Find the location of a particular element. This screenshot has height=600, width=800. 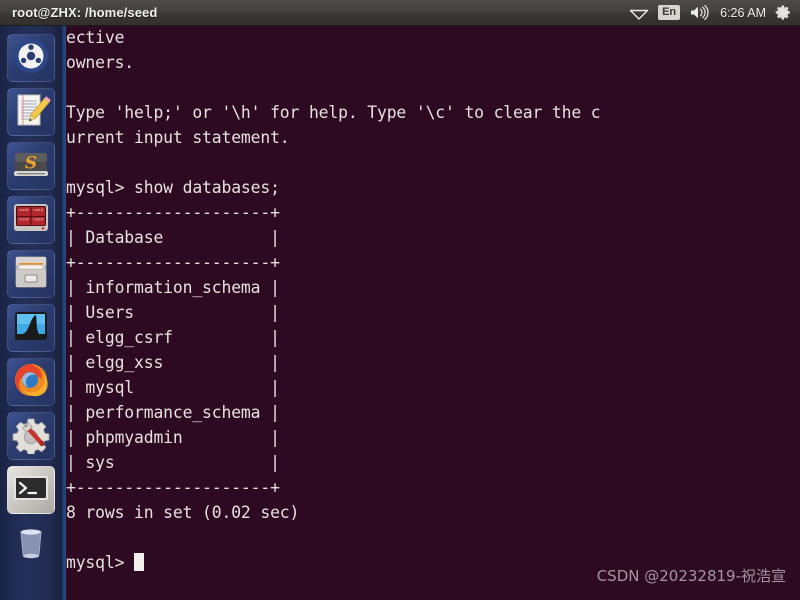

volume-icon is located at coordinates (700, 13).